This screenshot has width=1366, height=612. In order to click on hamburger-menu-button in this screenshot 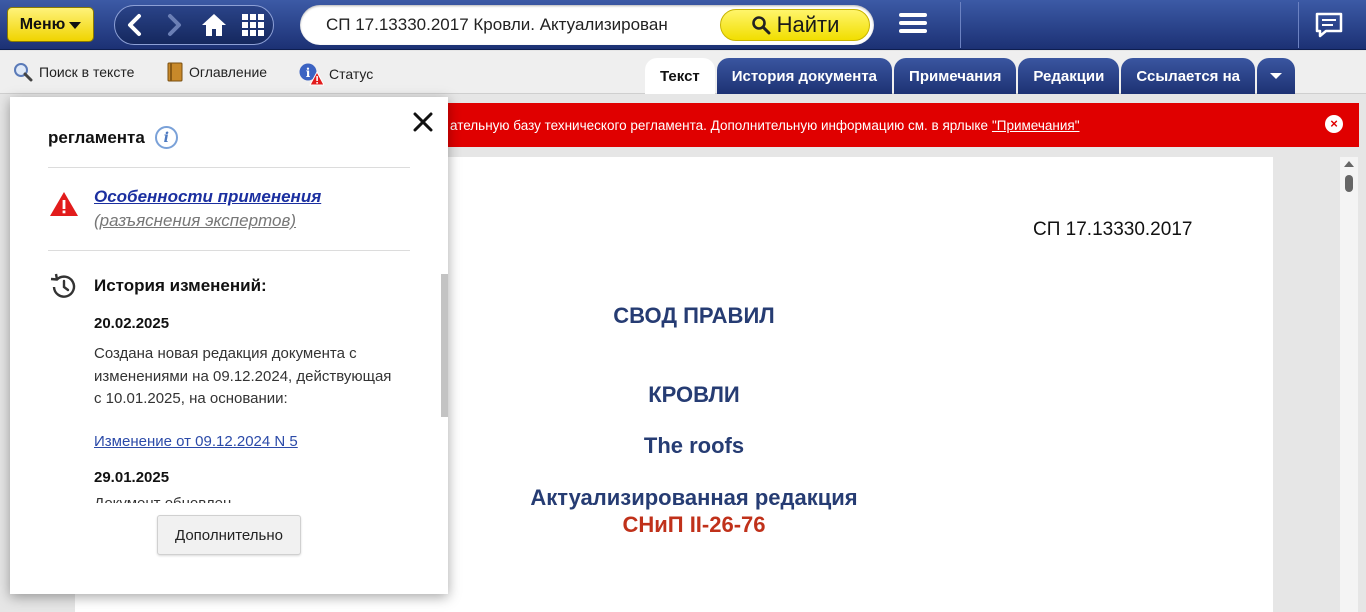, I will do `click(913, 25)`.